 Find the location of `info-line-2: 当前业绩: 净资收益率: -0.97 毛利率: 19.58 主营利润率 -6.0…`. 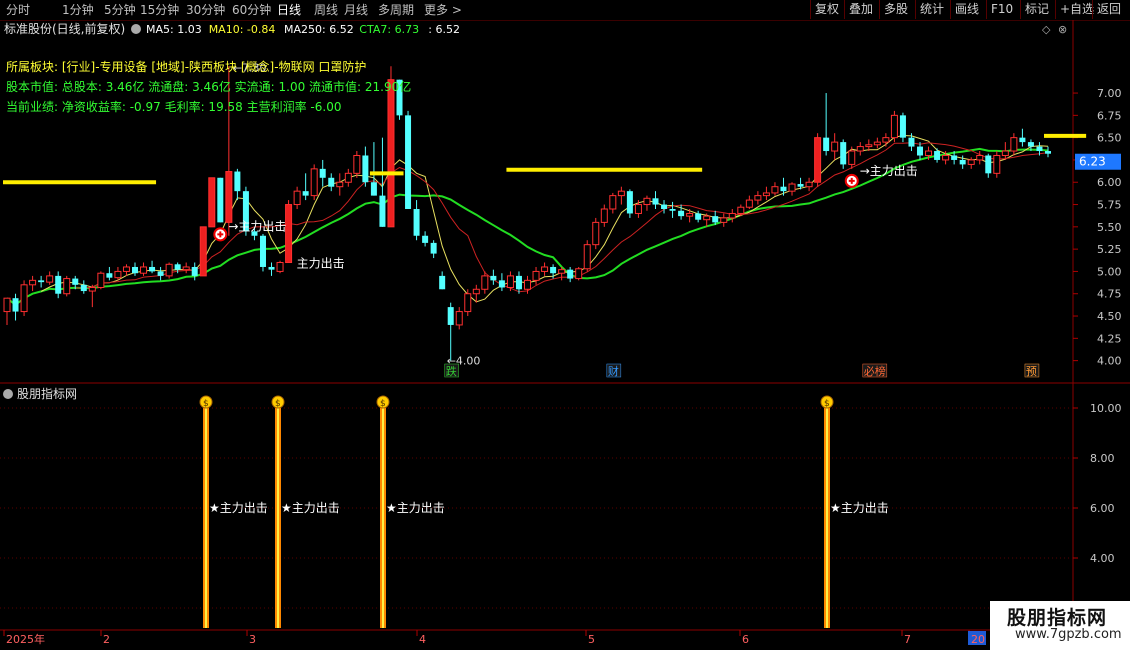

info-line-2: 当前业绩: 净资收益率: -0.97 毛利率: 19.58 主营利润率 -6.0… is located at coordinates (173, 106).